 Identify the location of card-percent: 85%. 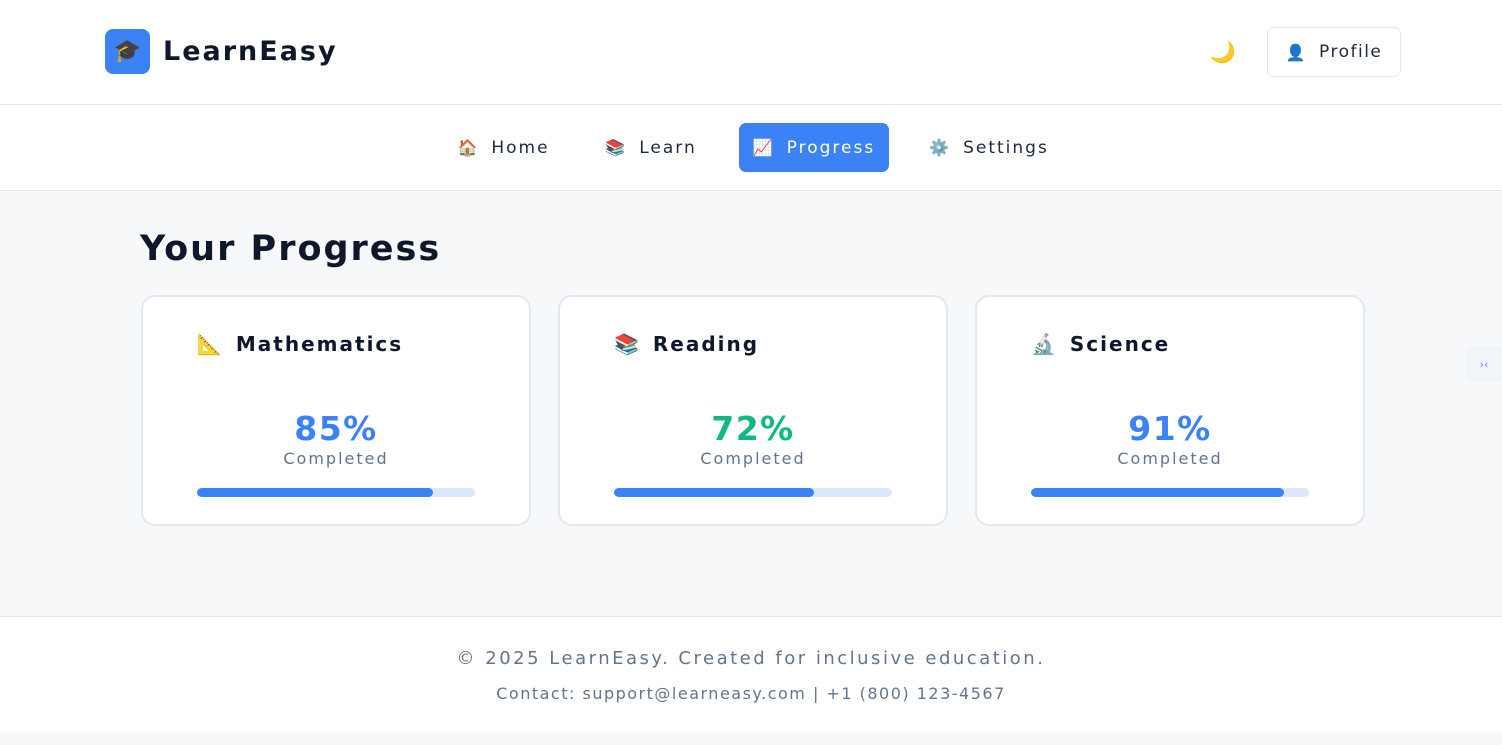
(336, 428).